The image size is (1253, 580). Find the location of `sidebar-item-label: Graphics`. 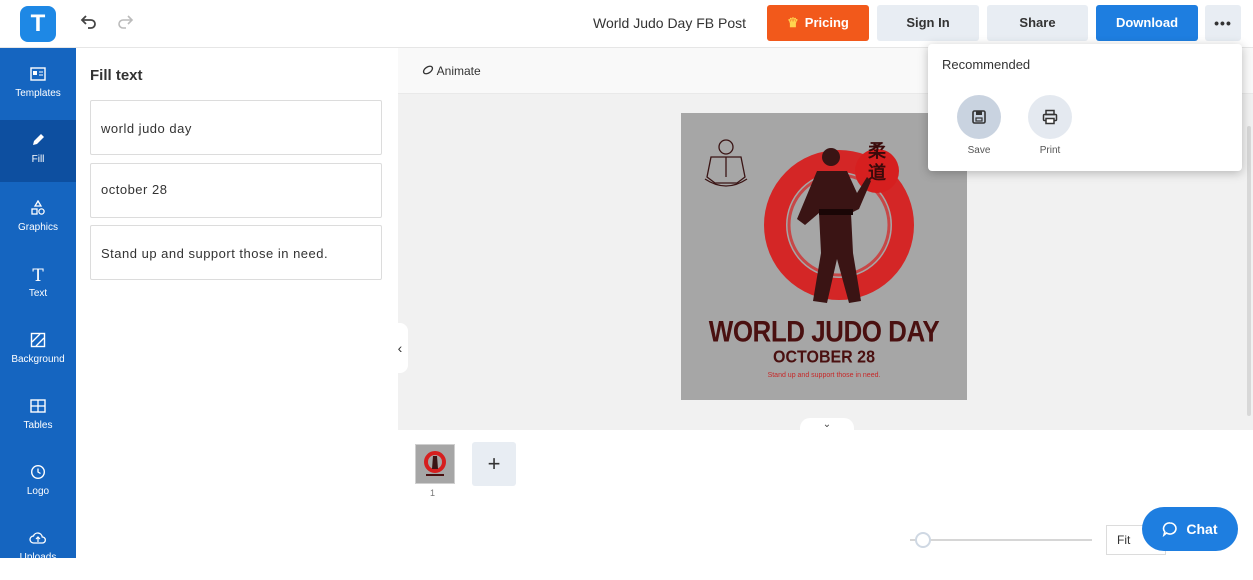

sidebar-item-label: Graphics is located at coordinates (37, 227).